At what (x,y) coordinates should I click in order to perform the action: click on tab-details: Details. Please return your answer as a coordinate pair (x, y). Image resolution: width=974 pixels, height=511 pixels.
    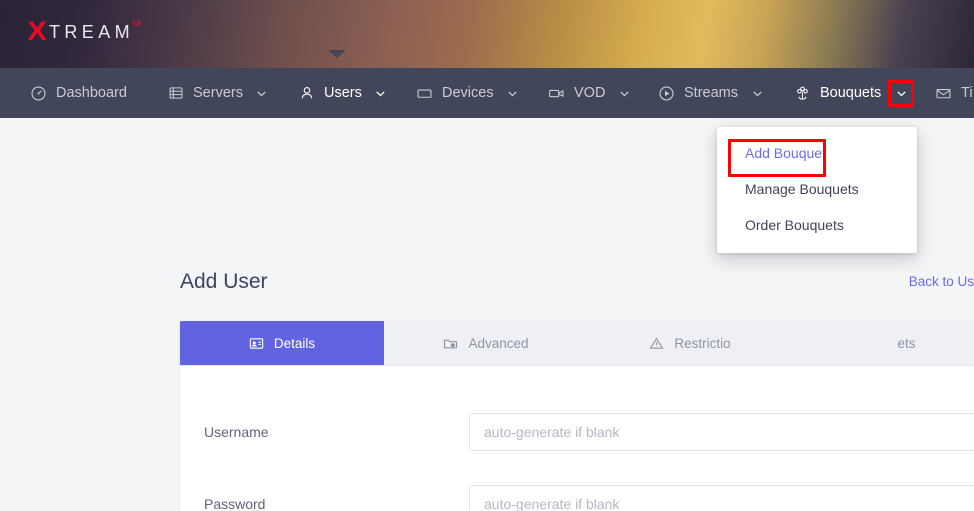
    Looking at the image, I should click on (282, 343).